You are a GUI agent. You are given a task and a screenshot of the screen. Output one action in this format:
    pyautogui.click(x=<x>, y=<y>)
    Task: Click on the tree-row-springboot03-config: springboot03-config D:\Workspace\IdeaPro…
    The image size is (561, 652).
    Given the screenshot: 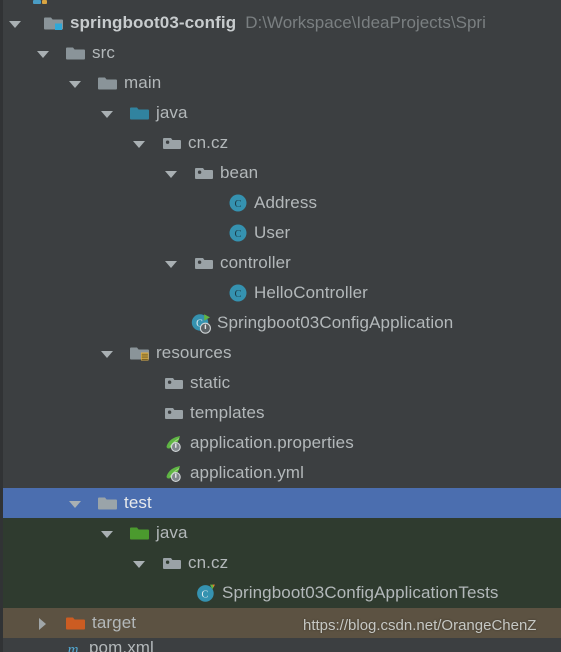 What is the action you would take?
    pyautogui.click(x=280, y=23)
    